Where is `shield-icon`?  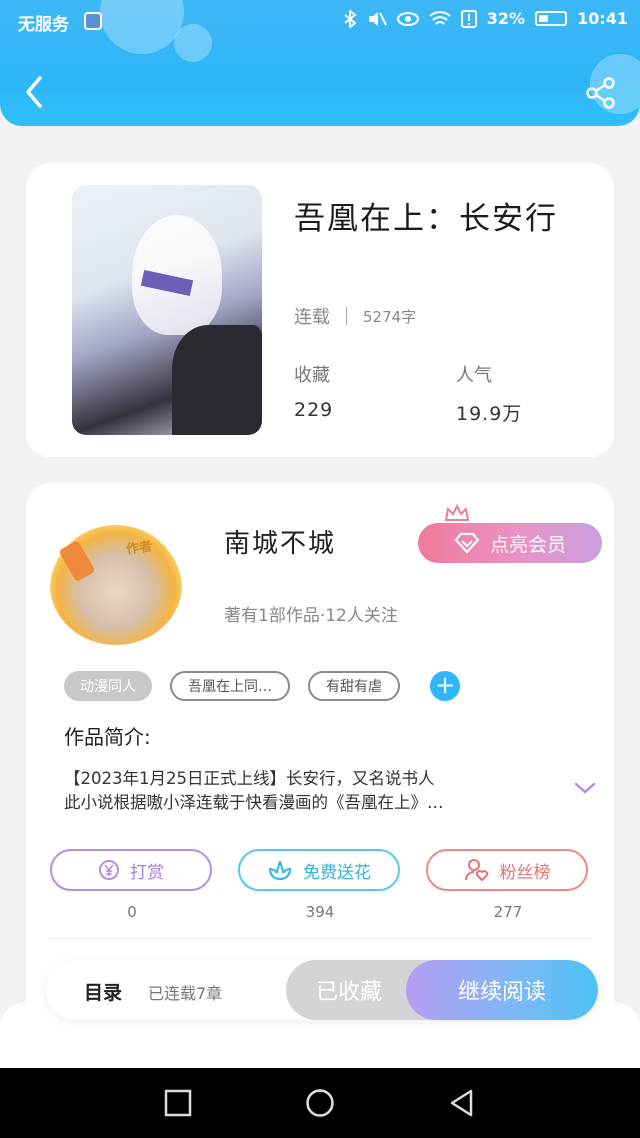
shield-icon is located at coordinates (93, 21).